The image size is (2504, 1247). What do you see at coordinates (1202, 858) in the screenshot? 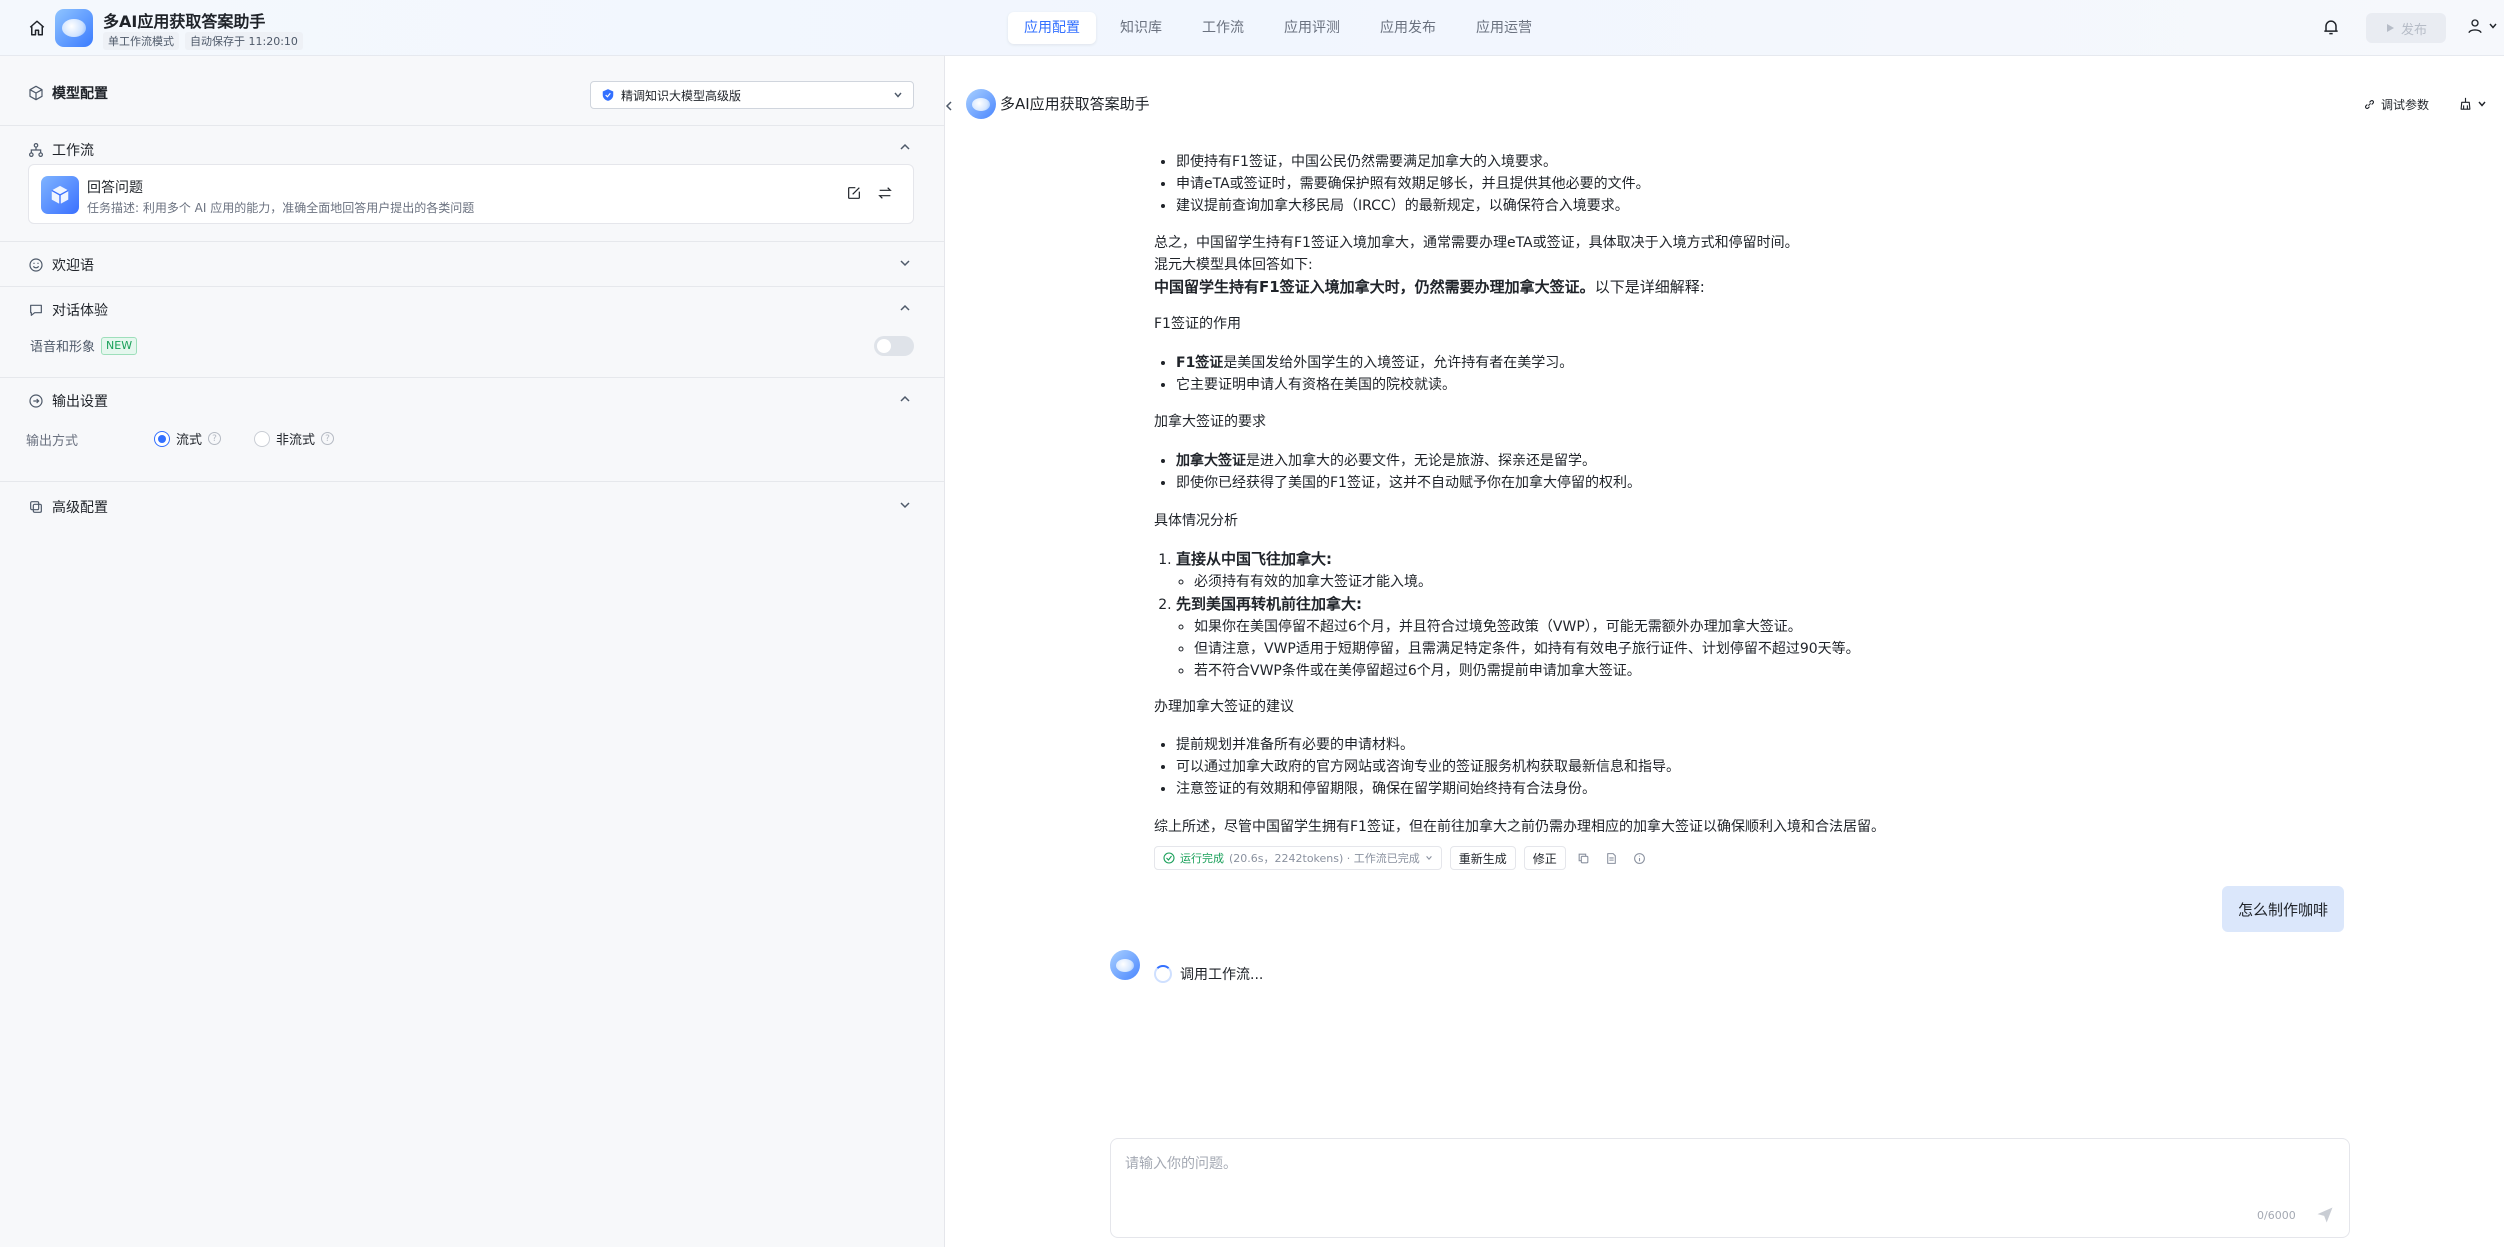
I see `run-status-label: 运行完成` at bounding box center [1202, 858].